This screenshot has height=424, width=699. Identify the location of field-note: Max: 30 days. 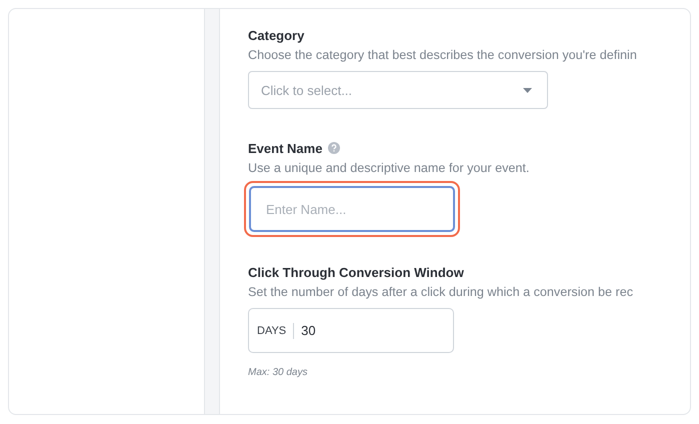
(278, 372).